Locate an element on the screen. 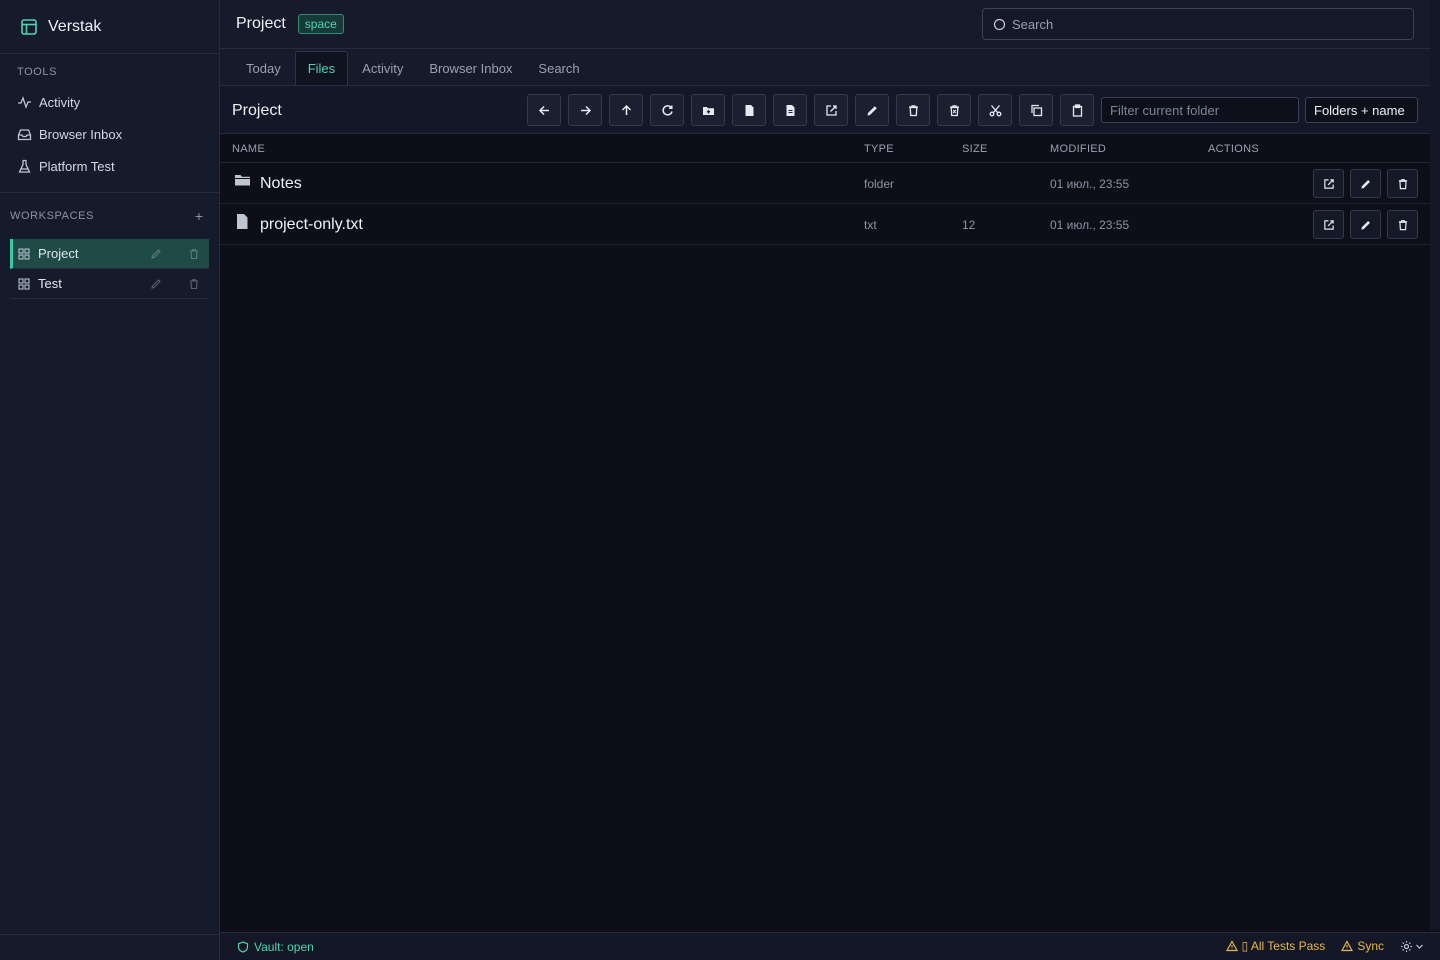  sidebar-item-activity: Activity is located at coordinates (109, 102).